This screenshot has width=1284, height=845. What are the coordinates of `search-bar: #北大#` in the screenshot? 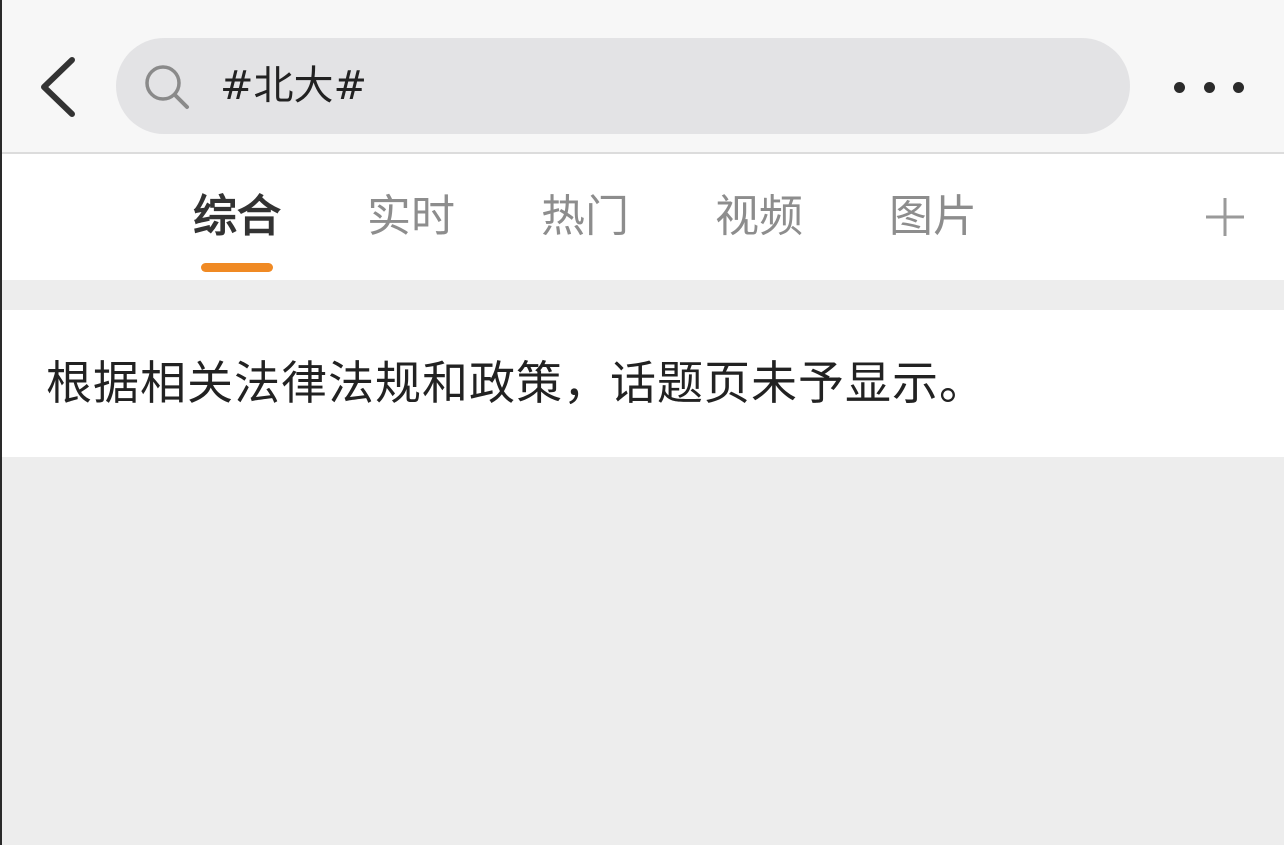 It's located at (623, 86).